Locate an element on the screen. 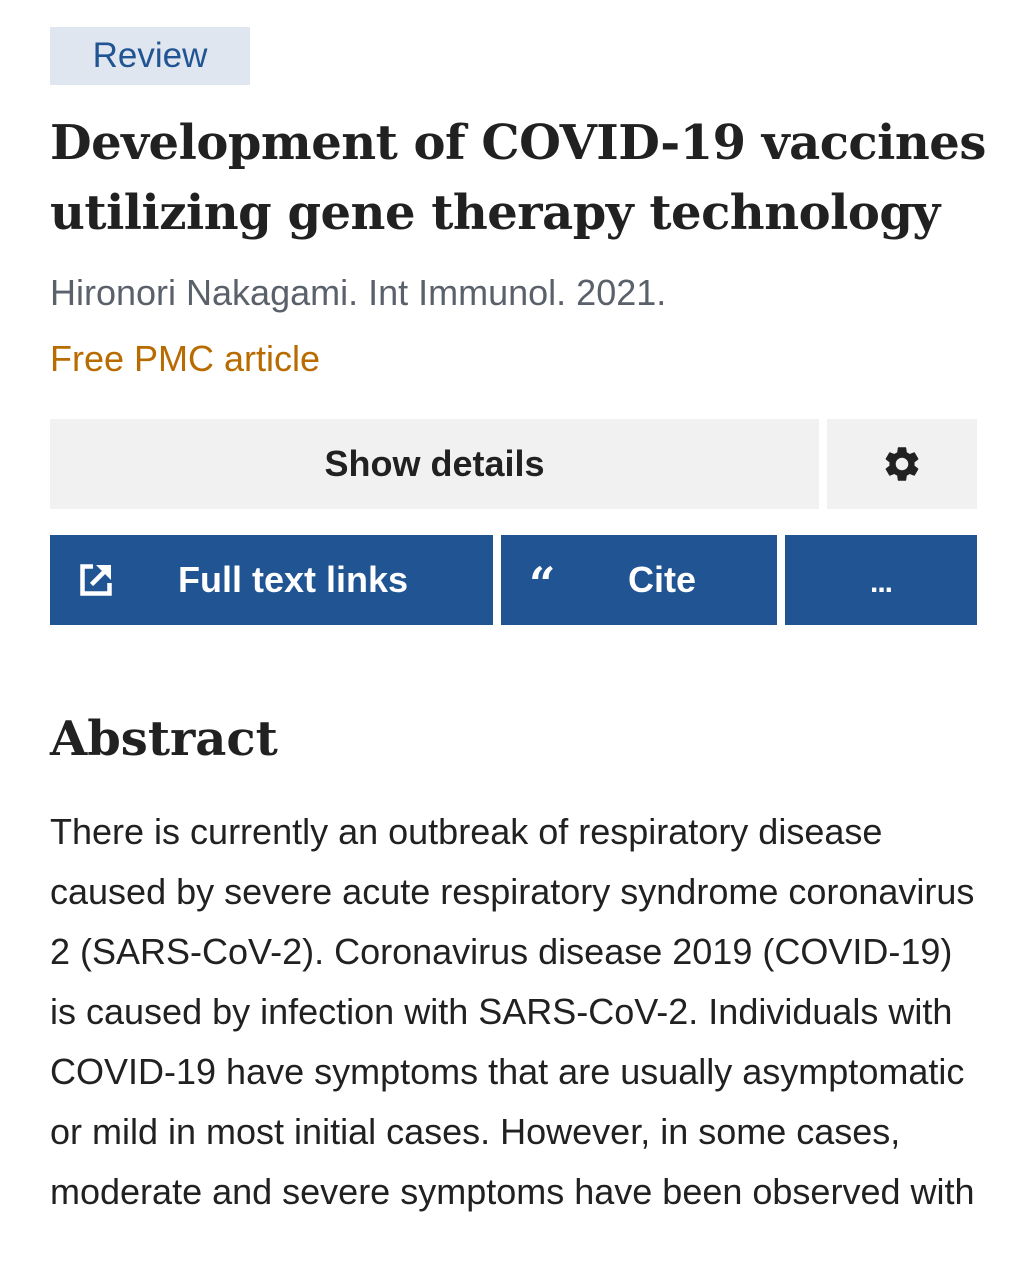 The width and height of the screenshot is (1024, 1280). article-type-badge: Review is located at coordinates (150, 56).